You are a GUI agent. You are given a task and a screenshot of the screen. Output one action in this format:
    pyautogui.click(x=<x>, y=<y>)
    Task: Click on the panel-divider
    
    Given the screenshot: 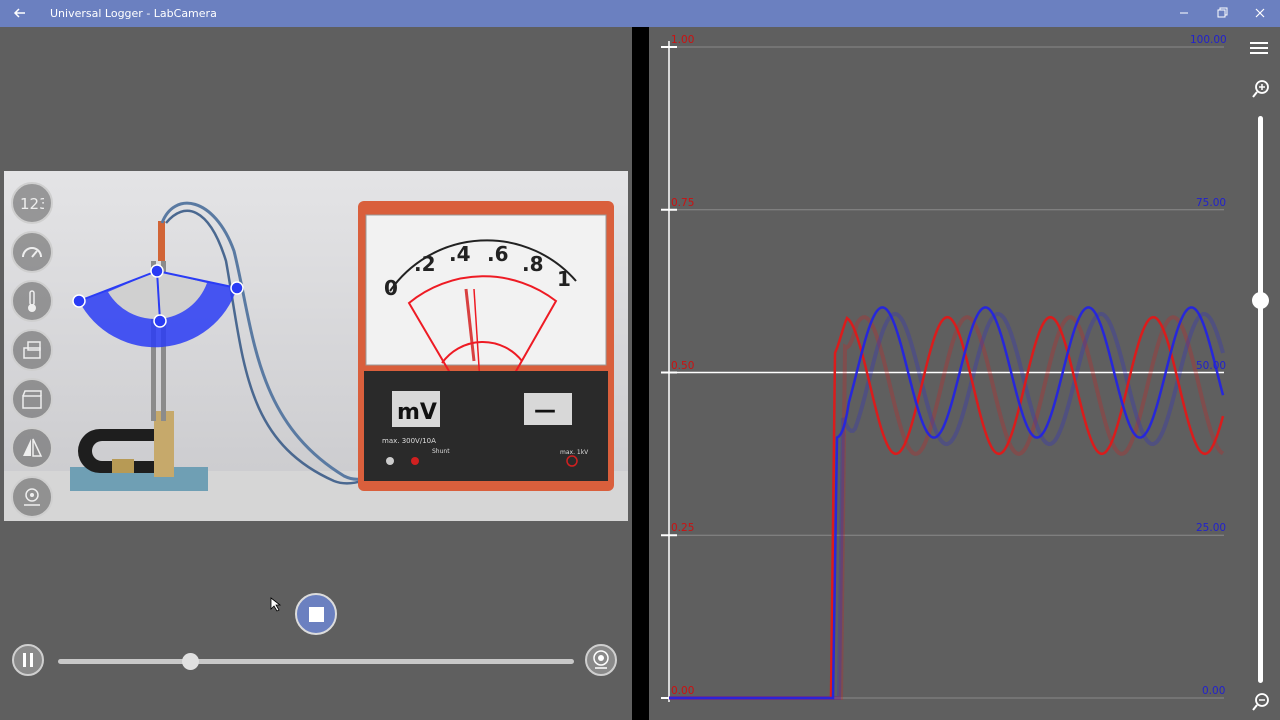 What is the action you would take?
    pyautogui.click(x=640, y=373)
    